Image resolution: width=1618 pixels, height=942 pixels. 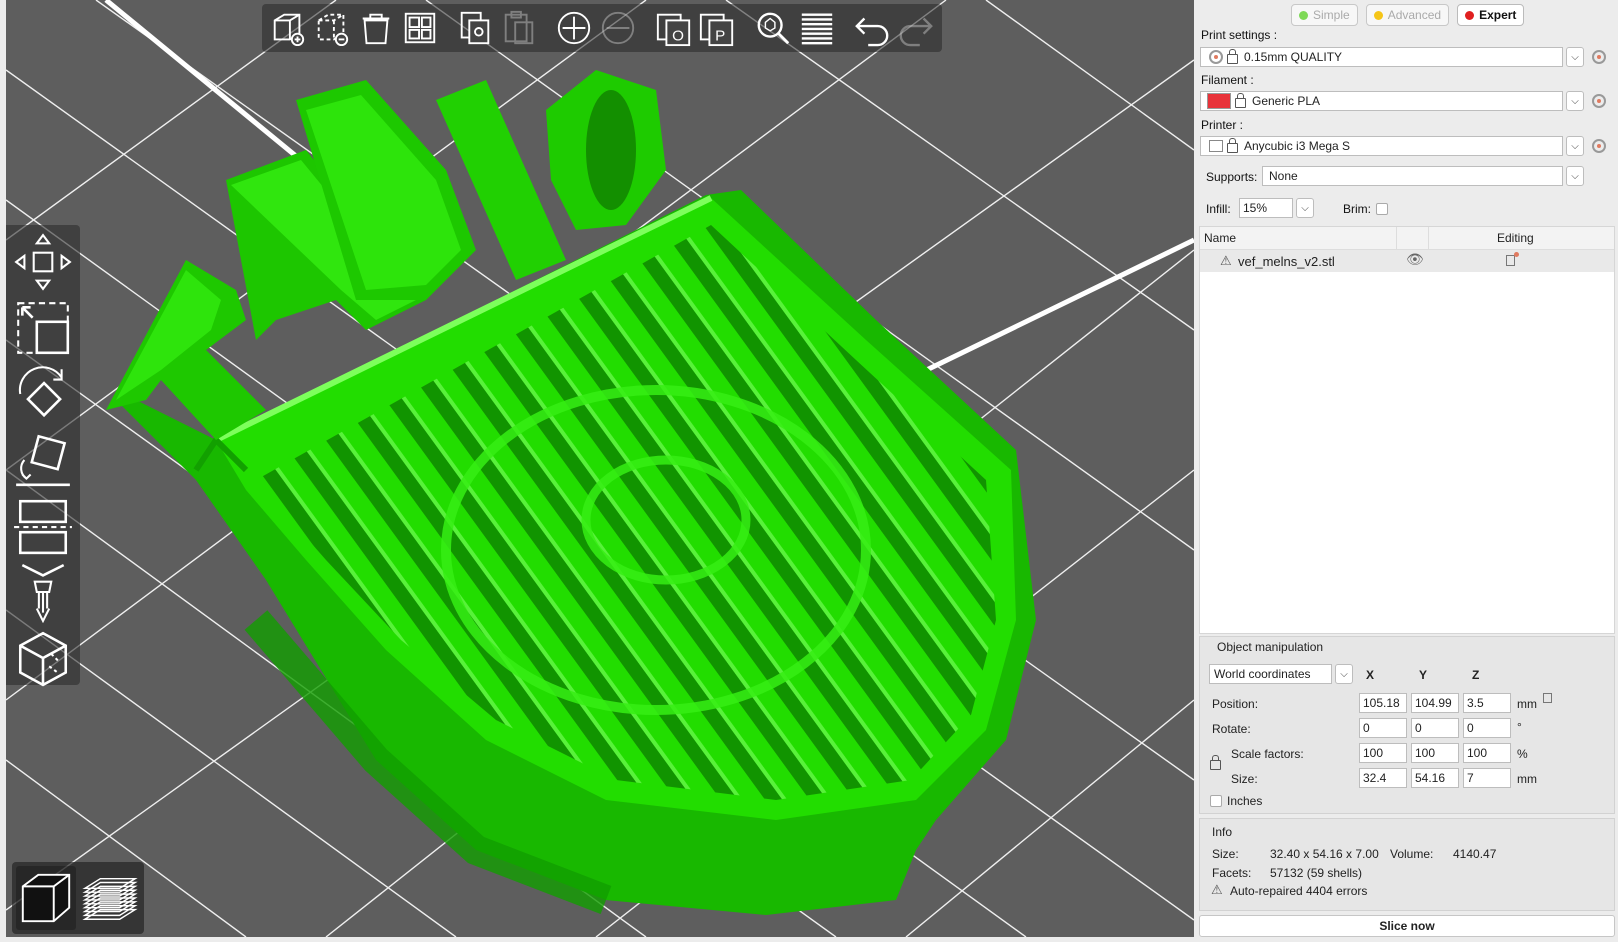 What do you see at coordinates (574, 28) in the screenshot?
I see `add-instance-icon` at bounding box center [574, 28].